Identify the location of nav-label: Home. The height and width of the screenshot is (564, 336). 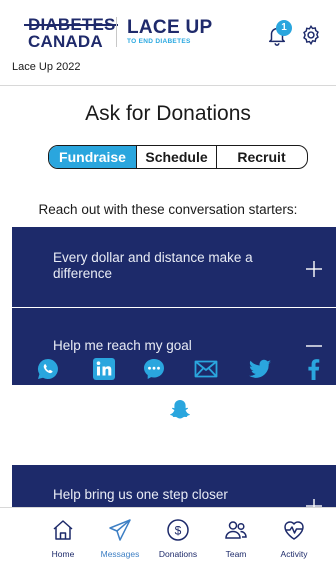
(63, 554).